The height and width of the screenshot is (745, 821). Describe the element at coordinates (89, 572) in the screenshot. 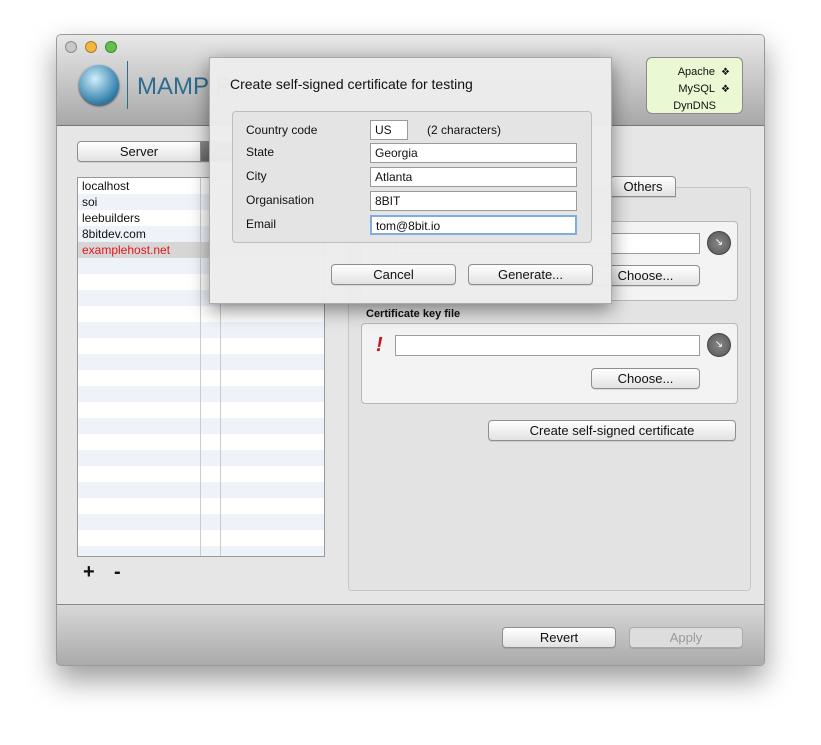

I see `add-host-button: +` at that location.